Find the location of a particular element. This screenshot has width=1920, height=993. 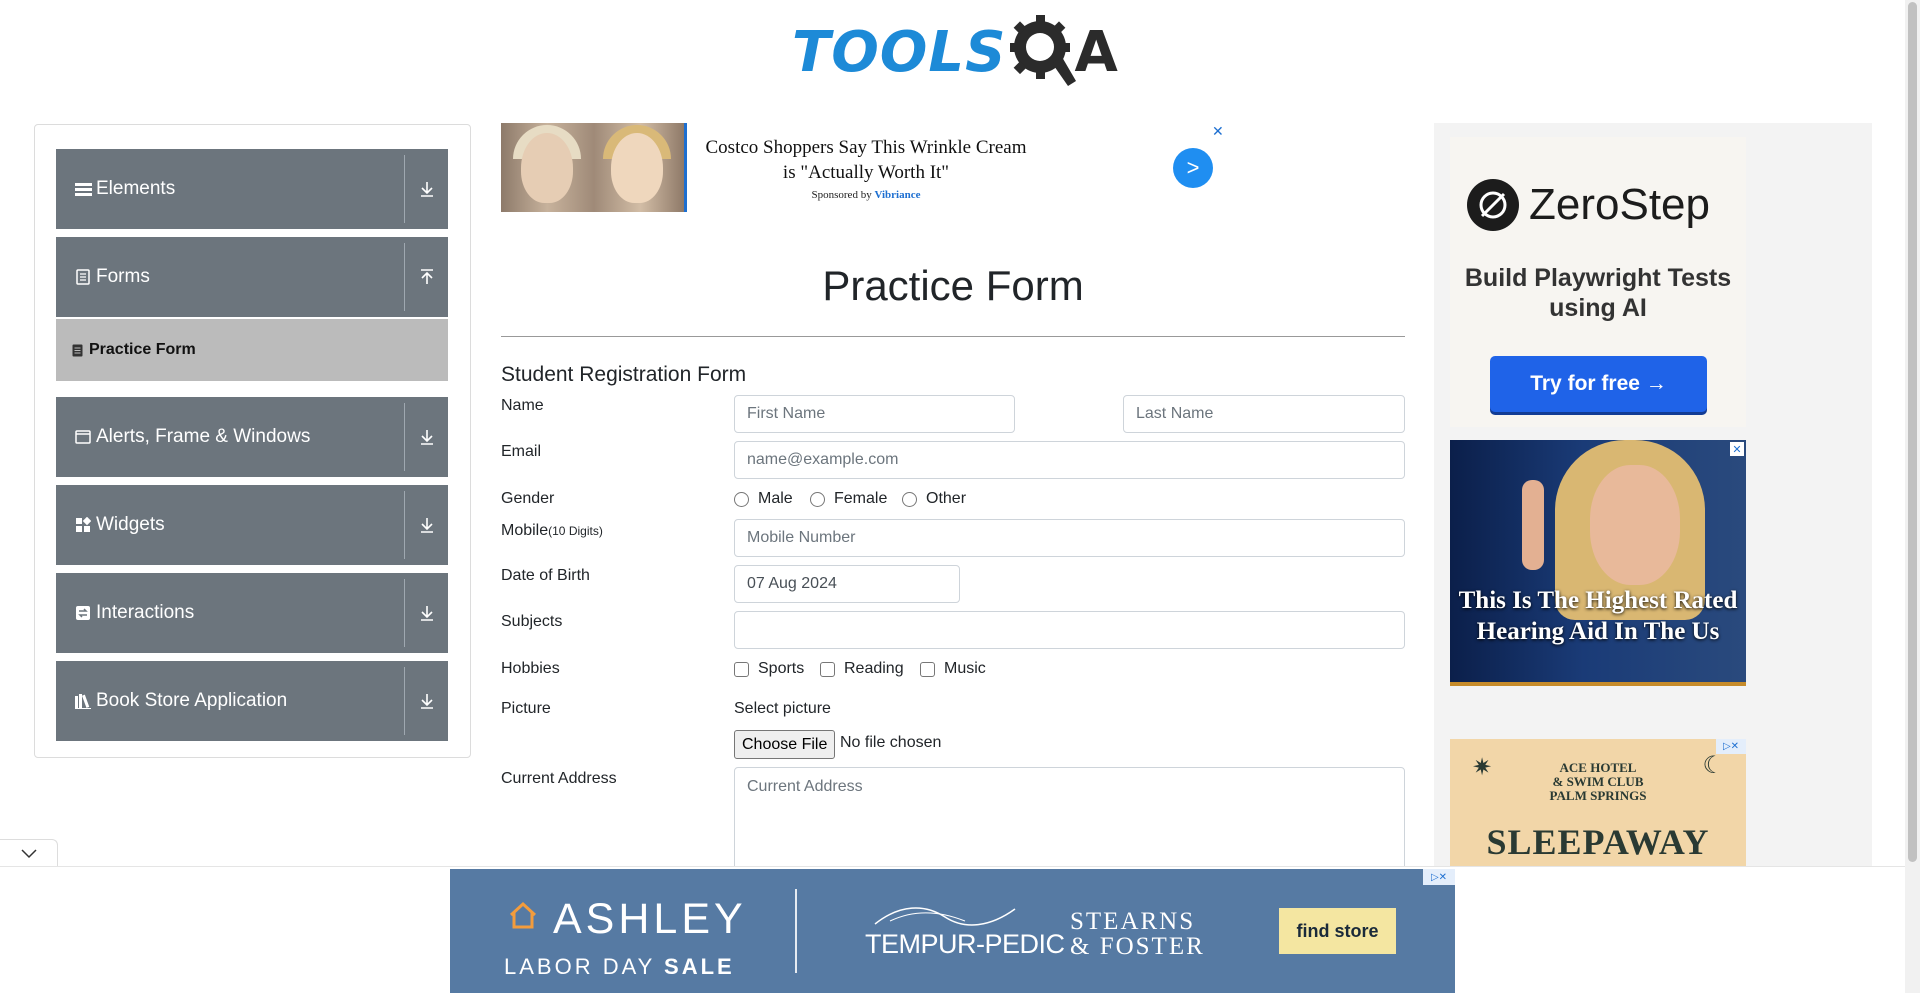

nav-group-forms: Forms is located at coordinates (252, 277).